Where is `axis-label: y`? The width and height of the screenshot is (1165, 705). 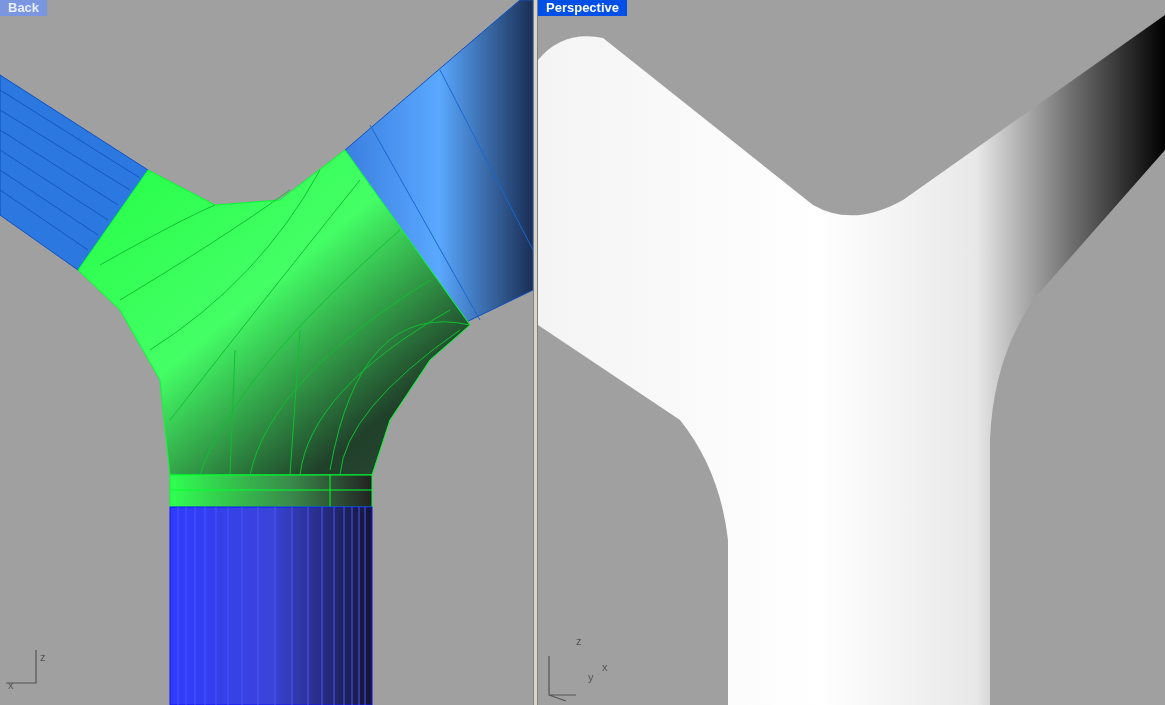 axis-label: y is located at coordinates (591, 677).